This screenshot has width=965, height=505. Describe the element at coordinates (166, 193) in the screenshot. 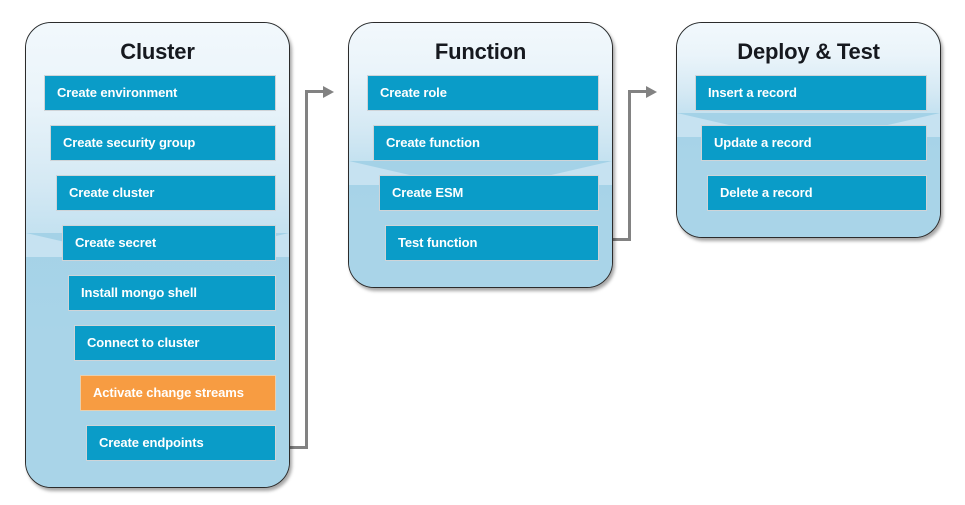

I see `step-create-cluster: Create cluster` at that location.